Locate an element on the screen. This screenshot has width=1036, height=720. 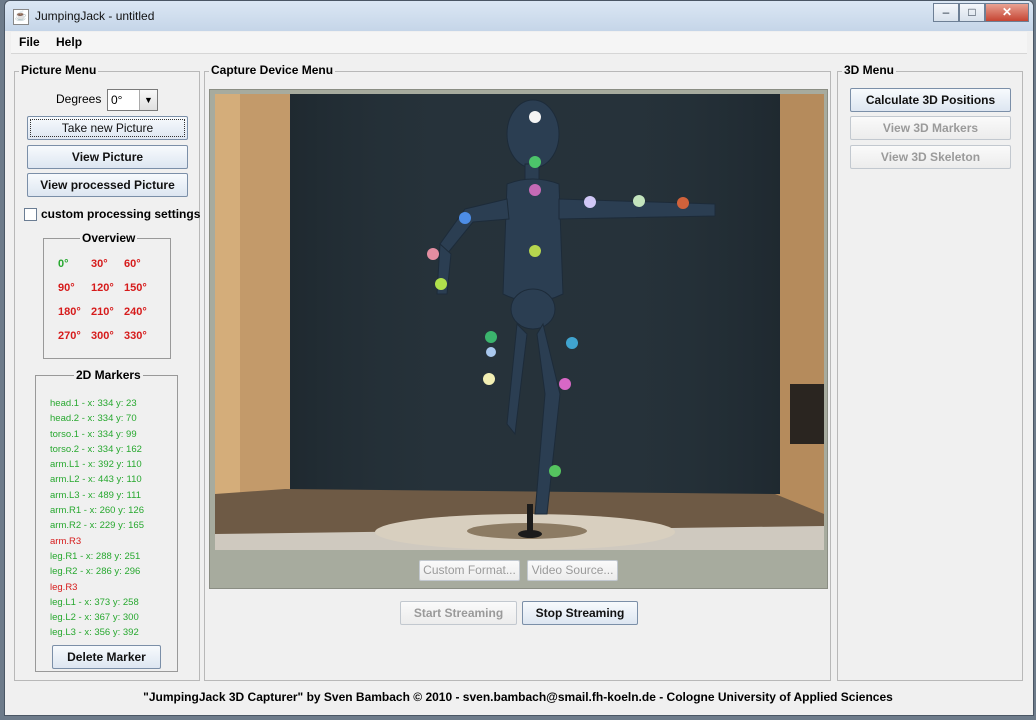
overview-angle: 300° is located at coordinates (102, 336).